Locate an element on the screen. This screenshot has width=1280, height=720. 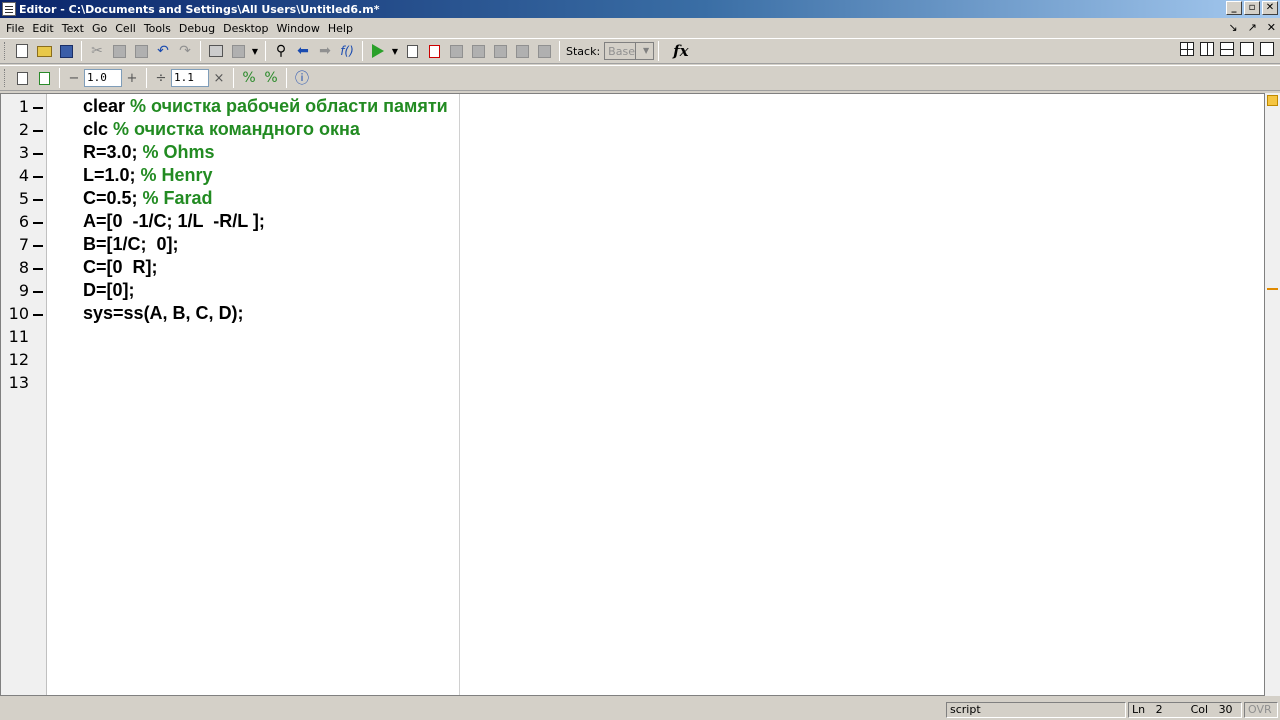
code-line: clc % очистка командного окна is located at coordinates (221, 129).